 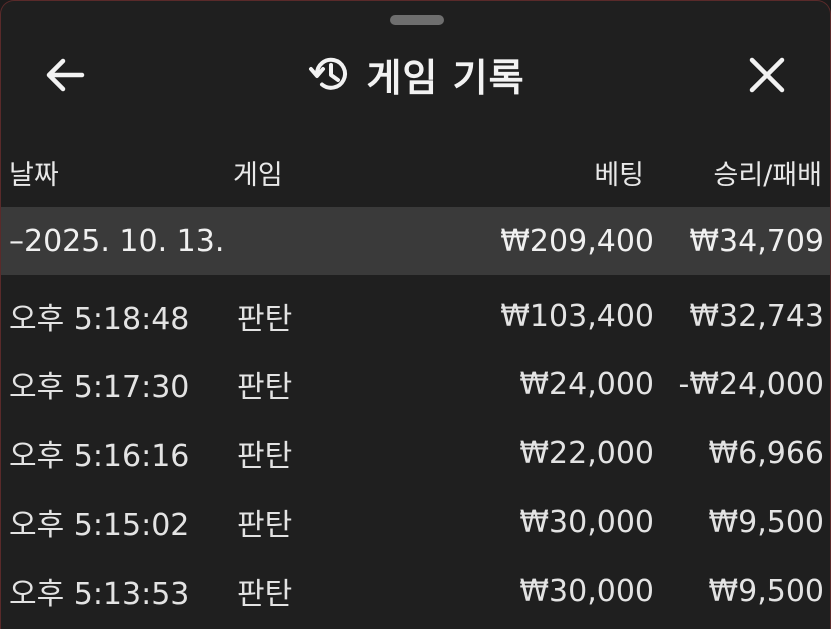 What do you see at coordinates (117, 241) in the screenshot?
I see `group-date: –2025. 10. 13.` at bounding box center [117, 241].